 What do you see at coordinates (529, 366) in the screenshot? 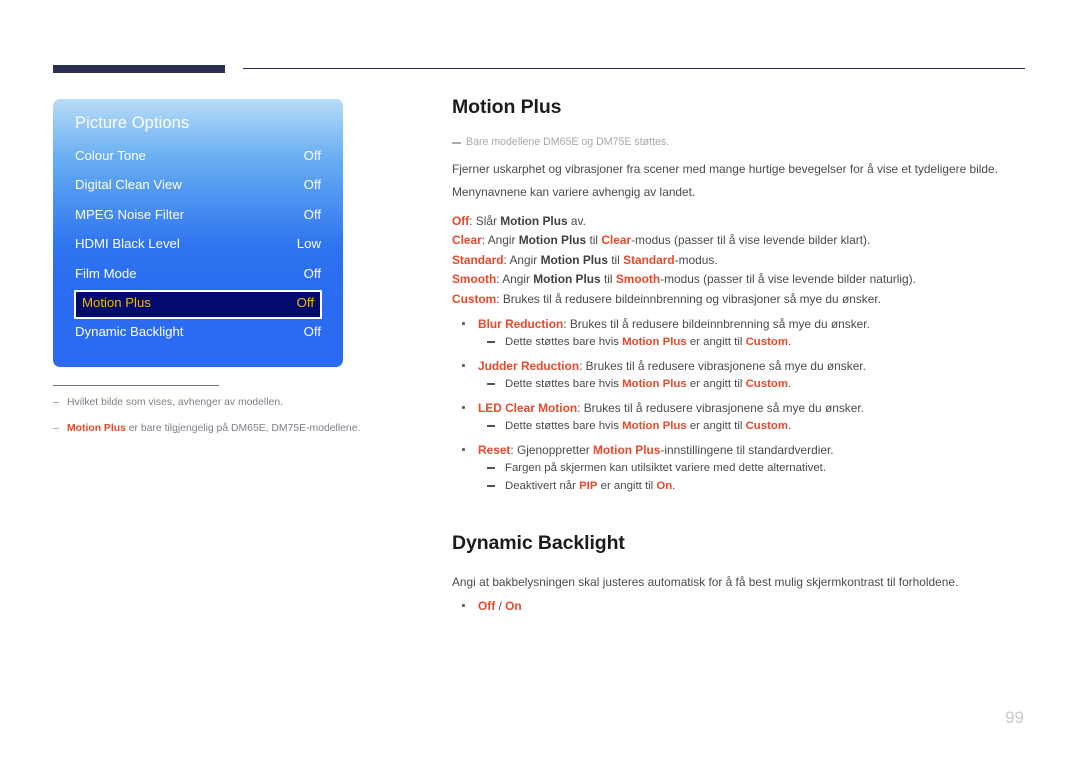
I see `bullet-label: Judder Reduction` at bounding box center [529, 366].